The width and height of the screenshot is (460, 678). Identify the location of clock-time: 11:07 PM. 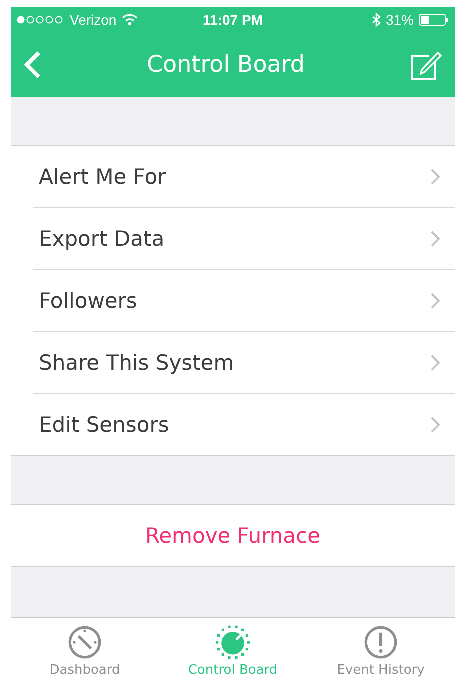
(233, 20).